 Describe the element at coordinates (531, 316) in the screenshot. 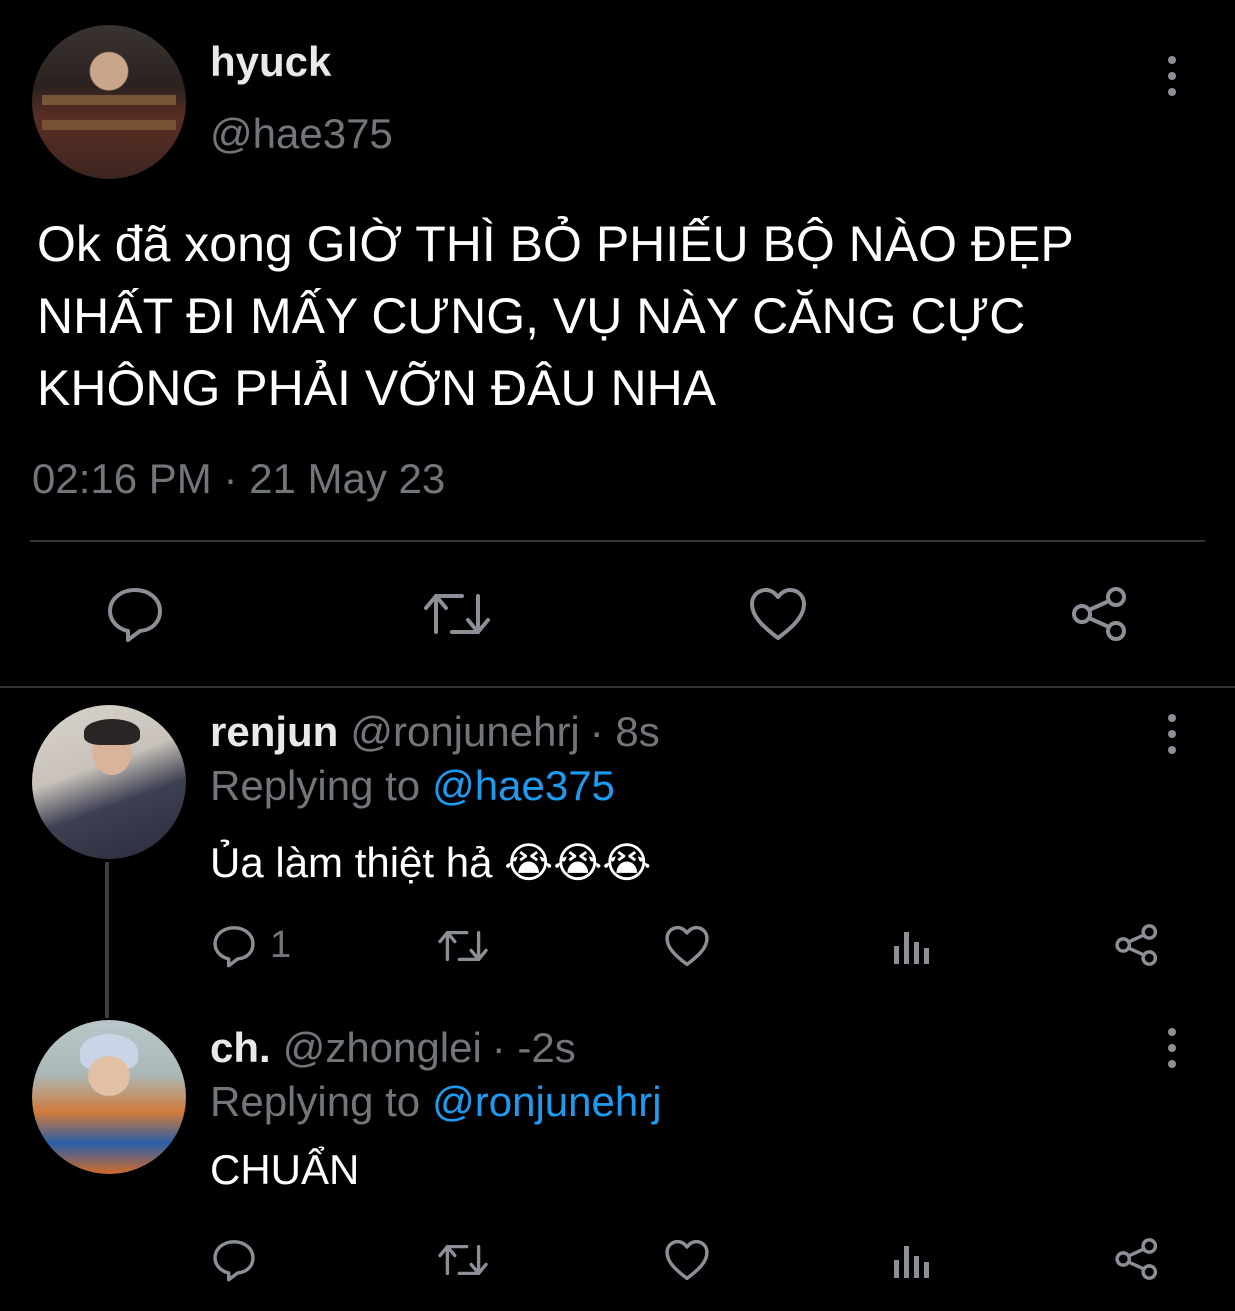

I see `tweet-text-line: NHẤT ĐI MẤY CƯNG, VỤ NÀY CĂNG CỰC` at that location.